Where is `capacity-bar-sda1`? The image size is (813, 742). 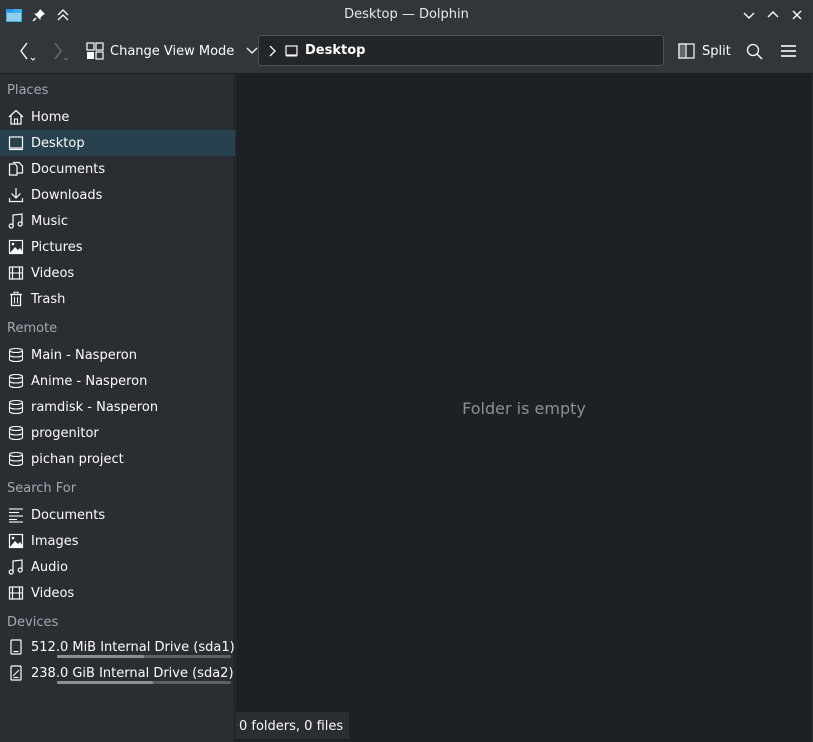
capacity-bar-sda1 is located at coordinates (144, 656).